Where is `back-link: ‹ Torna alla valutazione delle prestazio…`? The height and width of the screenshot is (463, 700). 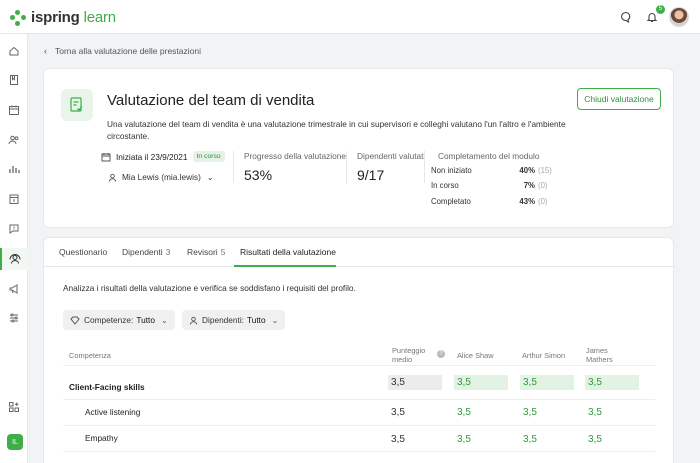
back-link: ‹ Torna alla valutazione delle prestazio… is located at coordinates (122, 51).